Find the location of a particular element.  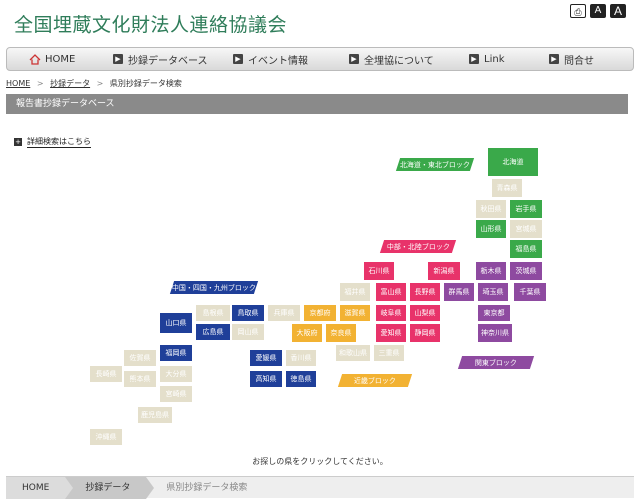

pref-kochi: 高知県 is located at coordinates (266, 379).